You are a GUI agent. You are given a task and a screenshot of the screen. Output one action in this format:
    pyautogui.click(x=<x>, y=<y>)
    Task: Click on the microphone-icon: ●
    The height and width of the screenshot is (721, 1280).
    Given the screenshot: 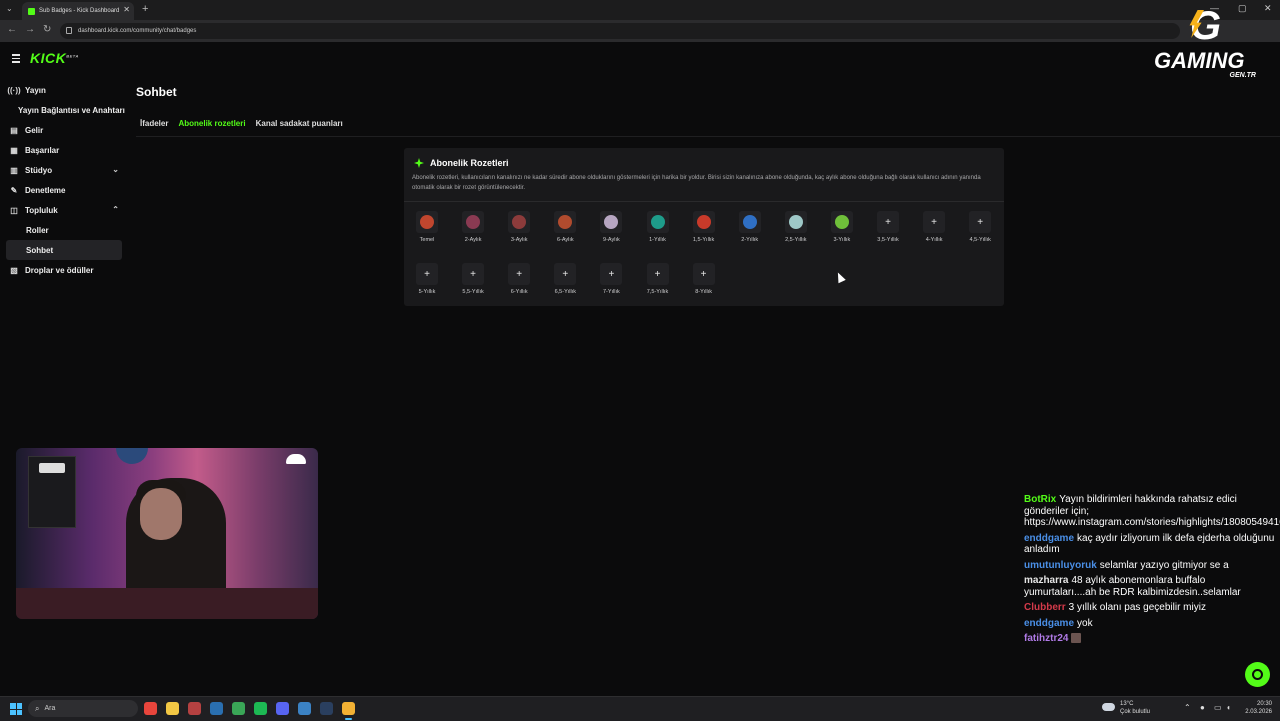 What is the action you would take?
    pyautogui.click(x=1202, y=707)
    